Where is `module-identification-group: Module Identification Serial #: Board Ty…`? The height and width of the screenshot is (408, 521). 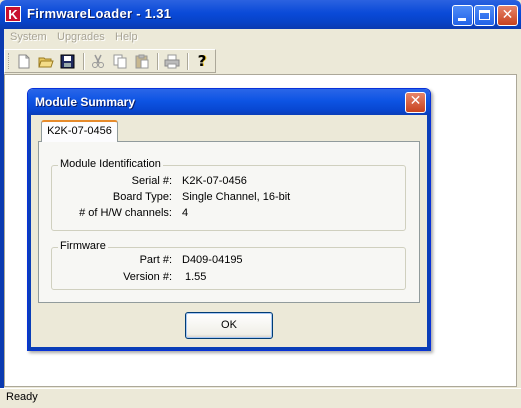 module-identification-group: Module Identification Serial #: Board Ty… is located at coordinates (228, 194).